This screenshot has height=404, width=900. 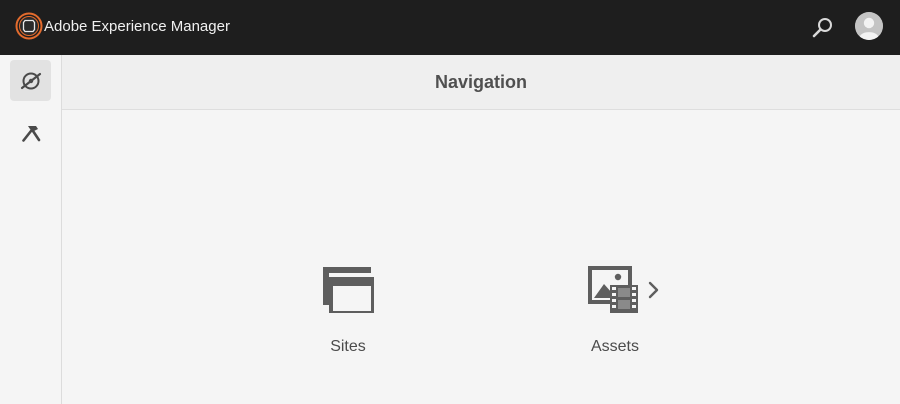 What do you see at coordinates (823, 28) in the screenshot?
I see `search-icon` at bounding box center [823, 28].